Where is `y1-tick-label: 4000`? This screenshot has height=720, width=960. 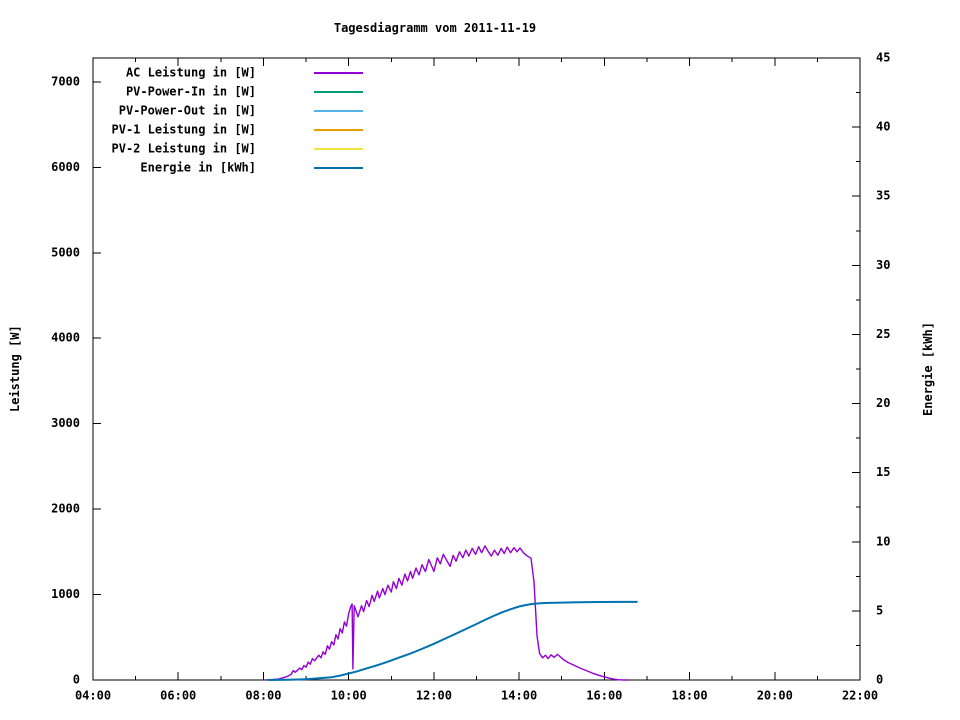
y1-tick-label: 4000 is located at coordinates (65, 338).